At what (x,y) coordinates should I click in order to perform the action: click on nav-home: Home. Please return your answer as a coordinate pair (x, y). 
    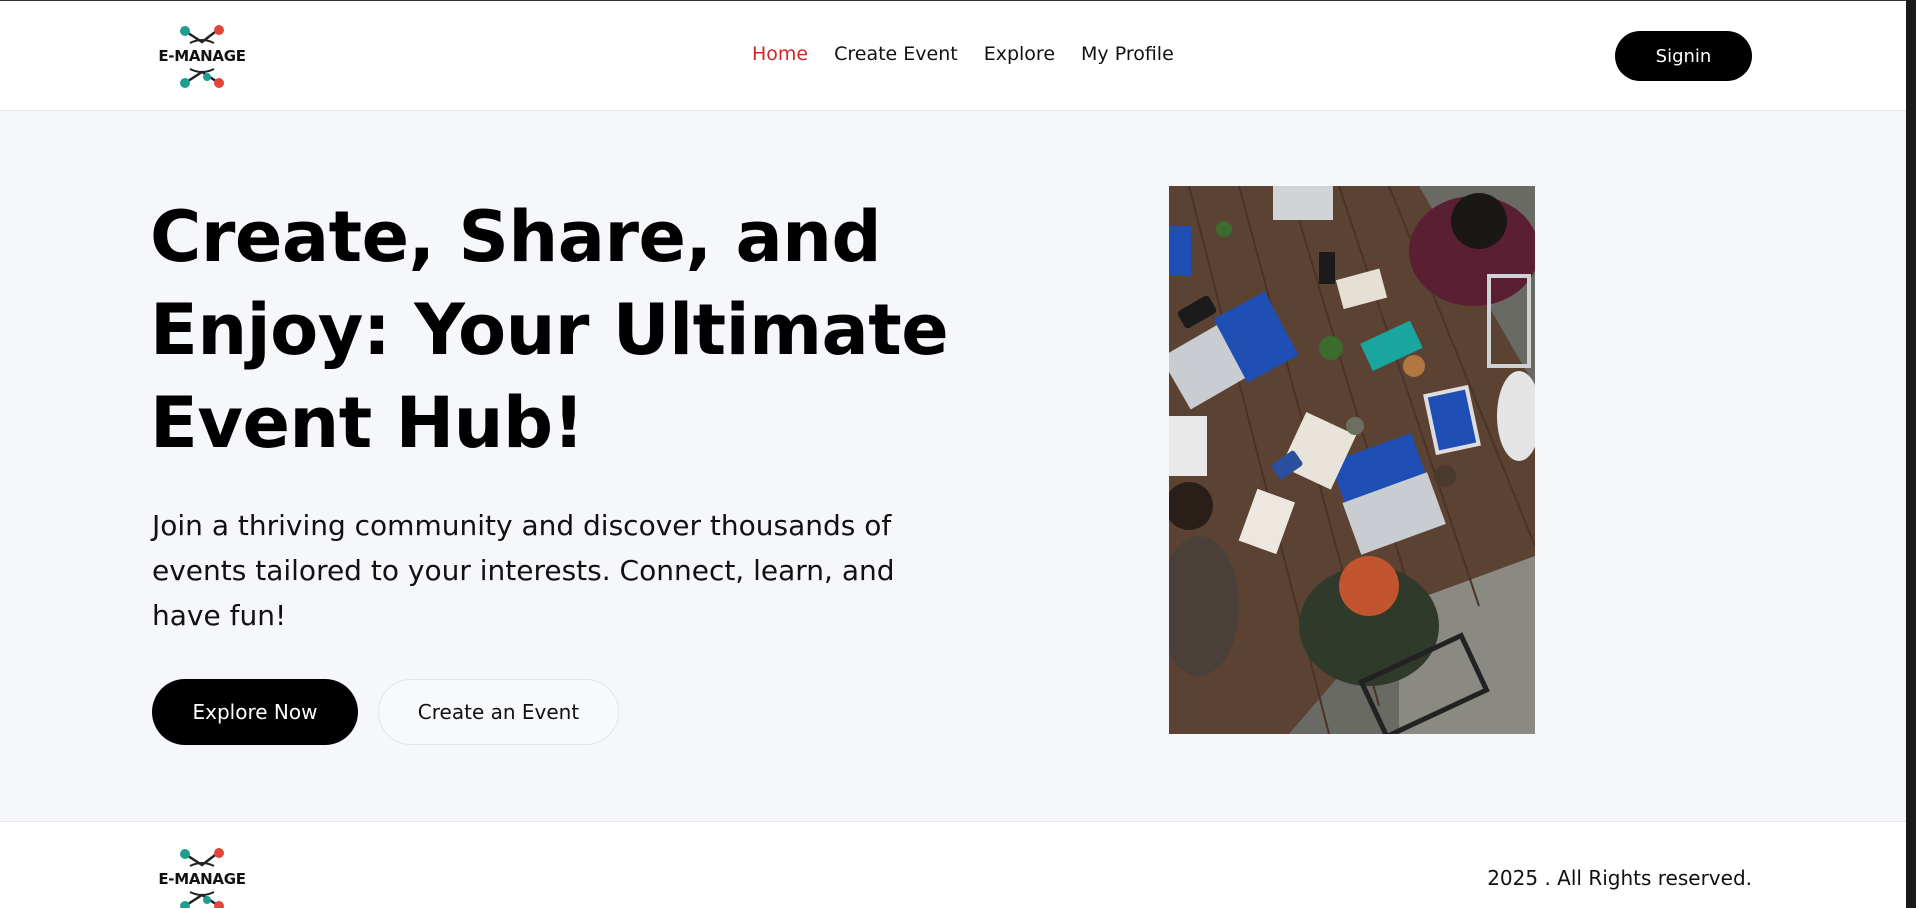
    Looking at the image, I should click on (780, 54).